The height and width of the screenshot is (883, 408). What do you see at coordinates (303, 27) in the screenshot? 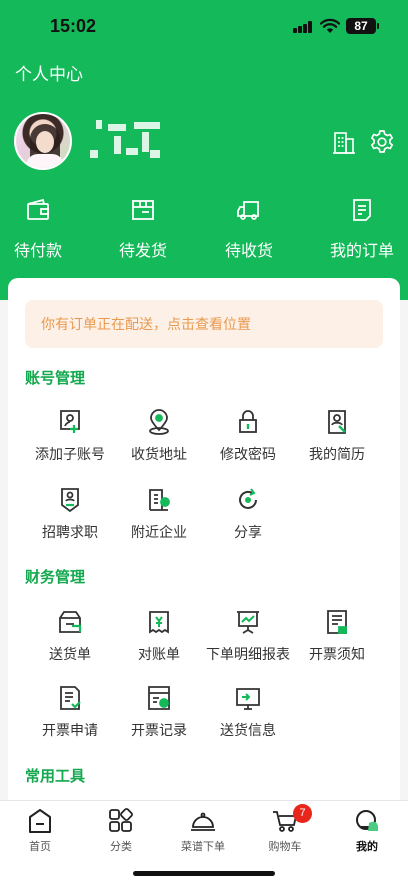
I see `signal-icon` at bounding box center [303, 27].